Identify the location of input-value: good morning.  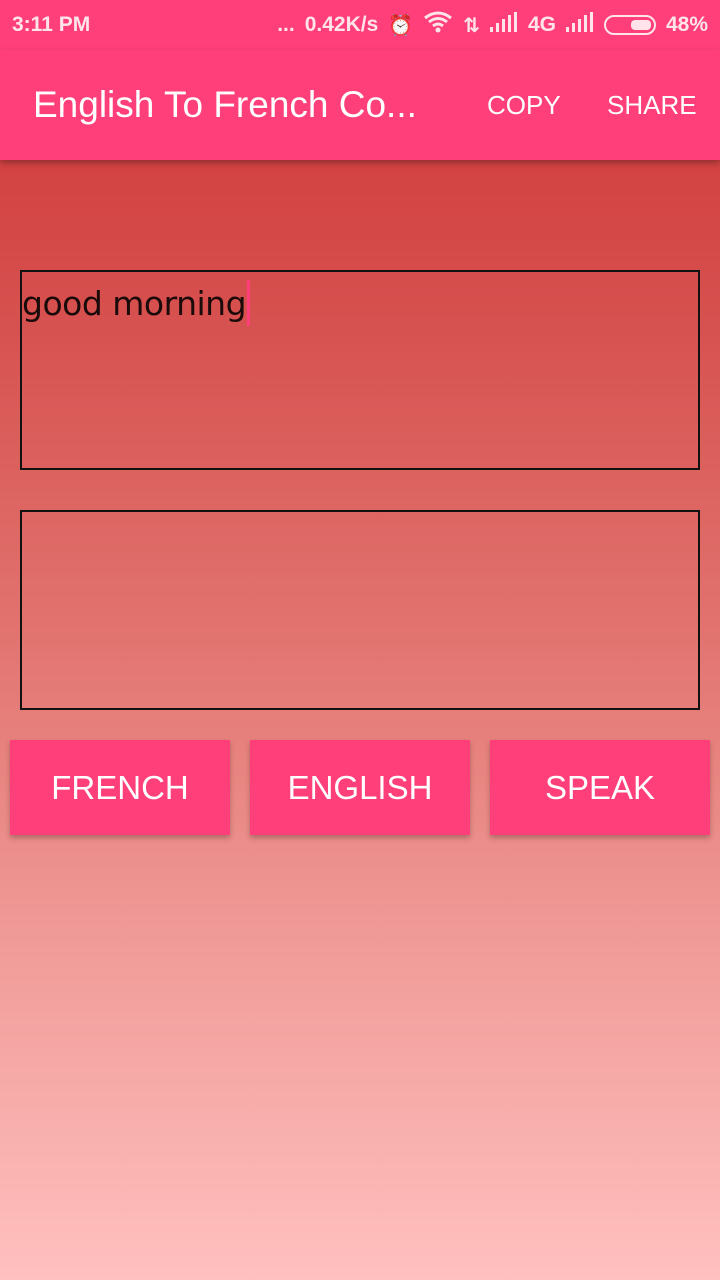
(134, 303).